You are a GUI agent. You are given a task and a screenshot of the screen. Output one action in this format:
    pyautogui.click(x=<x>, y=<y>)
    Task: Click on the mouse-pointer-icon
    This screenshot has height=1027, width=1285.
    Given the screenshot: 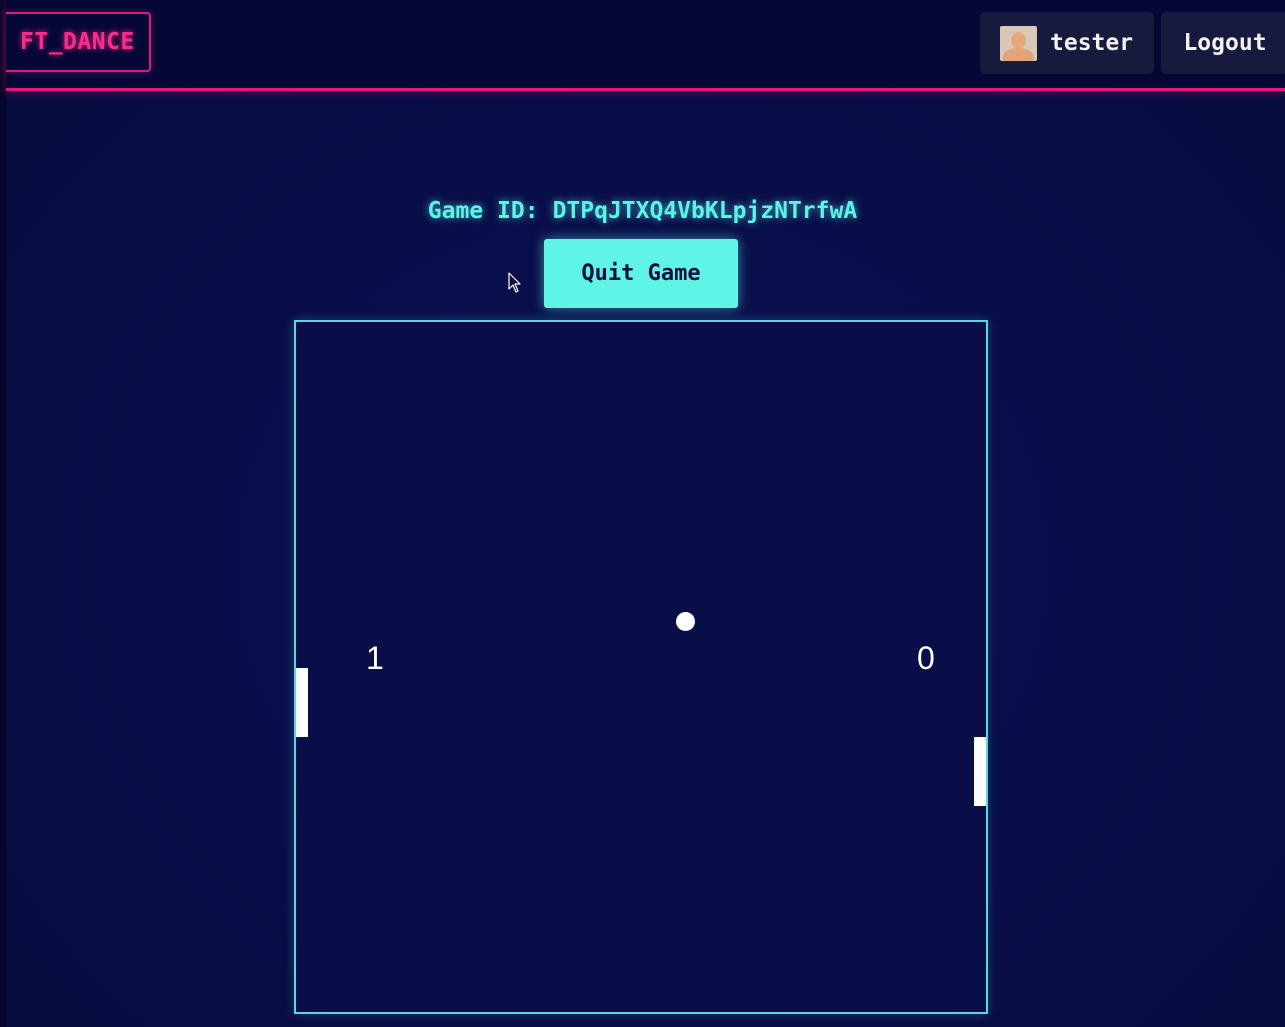 What is the action you would take?
    pyautogui.click(x=514, y=282)
    